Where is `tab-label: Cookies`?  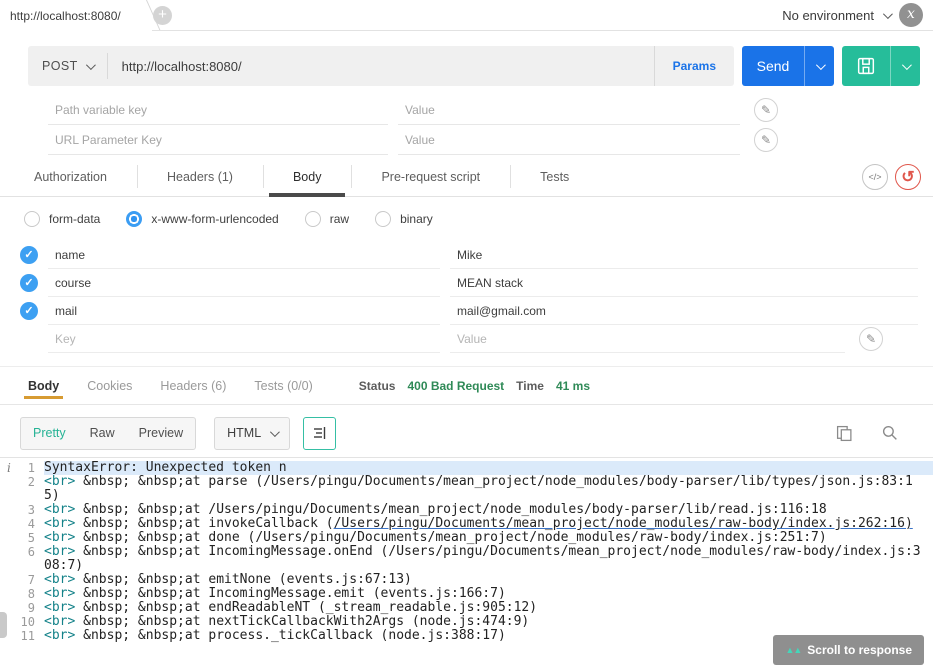
tab-label: Cookies is located at coordinates (110, 385).